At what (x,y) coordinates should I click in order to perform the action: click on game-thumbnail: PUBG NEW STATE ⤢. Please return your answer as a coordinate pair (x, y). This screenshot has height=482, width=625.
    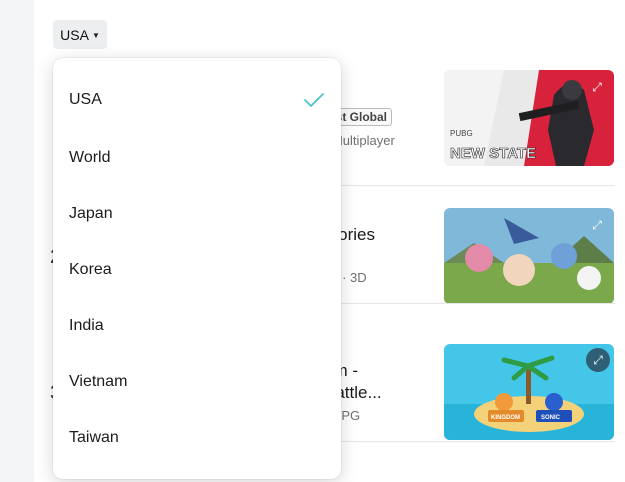
    Looking at the image, I should click on (529, 118).